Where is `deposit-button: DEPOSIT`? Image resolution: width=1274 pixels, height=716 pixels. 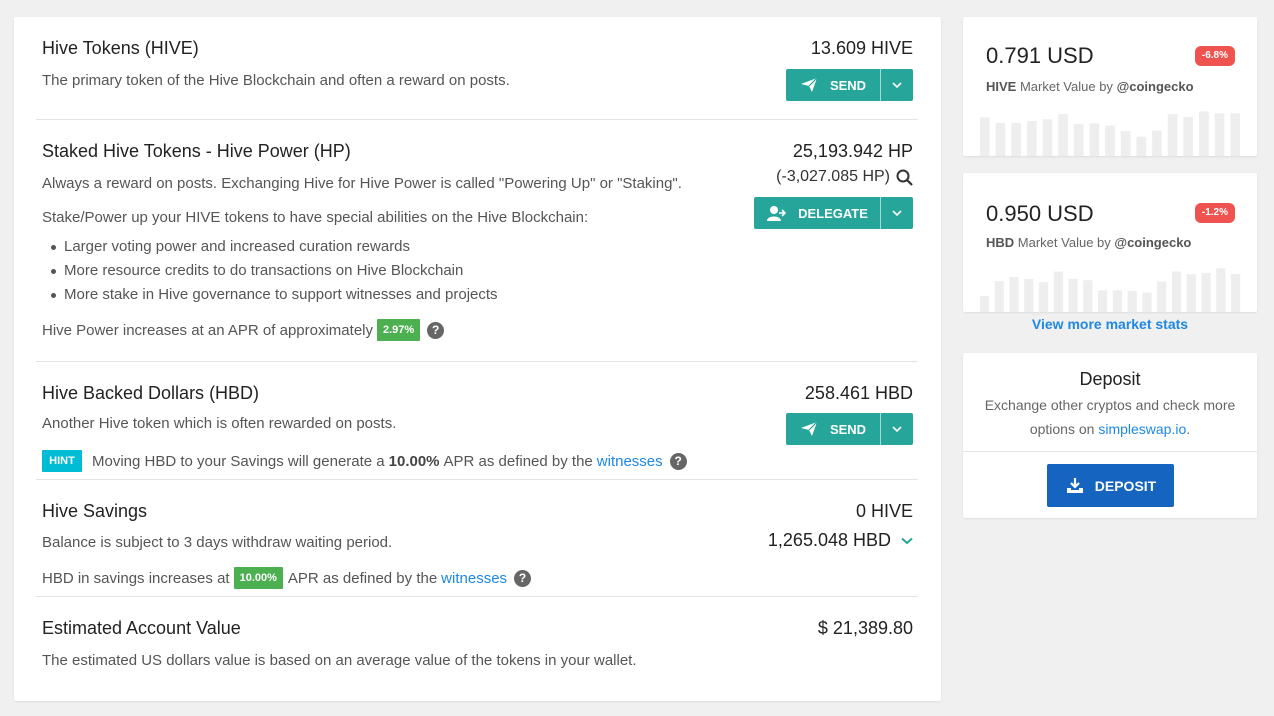 deposit-button: DEPOSIT is located at coordinates (1110, 485).